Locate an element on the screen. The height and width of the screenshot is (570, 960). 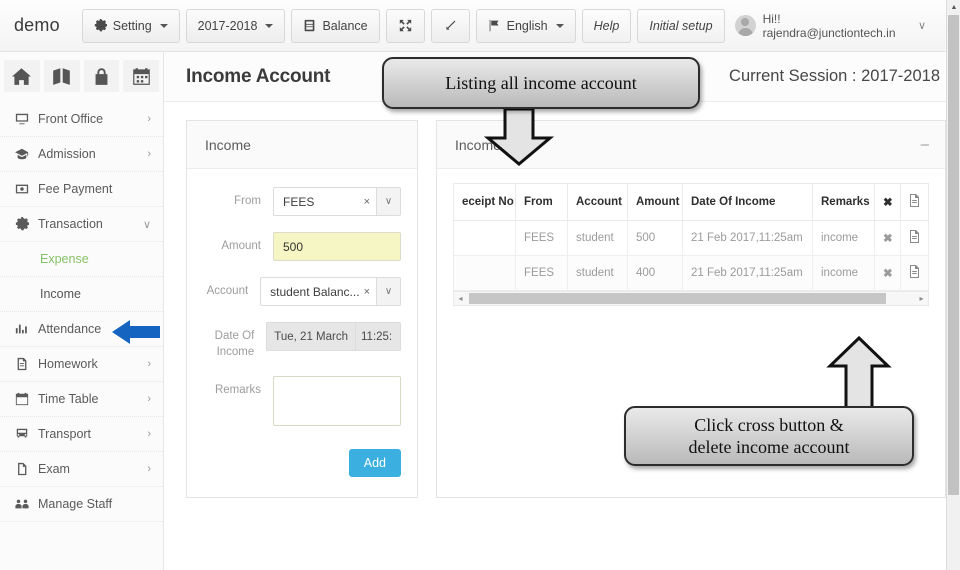
scroll-right-icon: ▸ is located at coordinates (921, 298).